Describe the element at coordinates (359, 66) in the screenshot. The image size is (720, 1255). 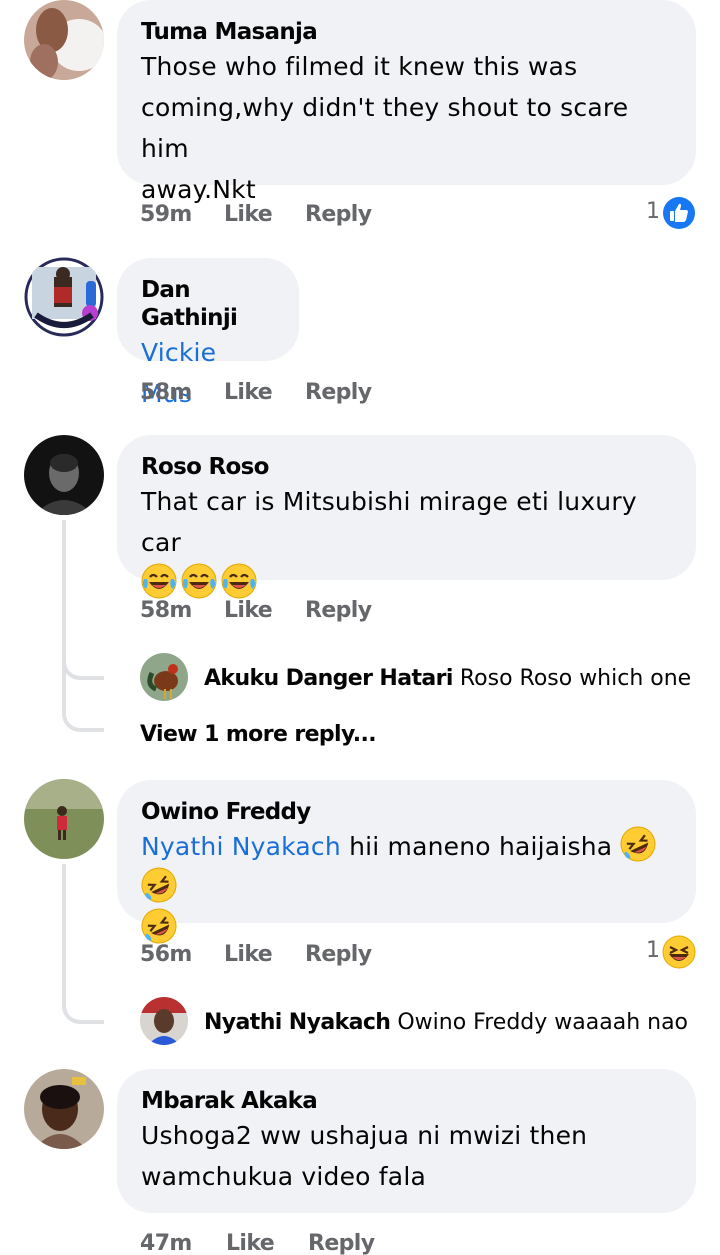
I see `comment-text: Those who filmed it knew this was` at that location.